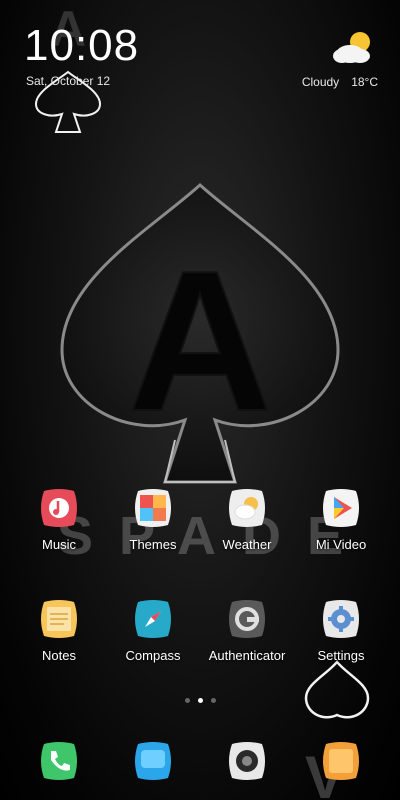 This screenshot has width=400, height=800. What do you see at coordinates (200, 341) in the screenshot?
I see `big-letter: A` at bounding box center [200, 341].